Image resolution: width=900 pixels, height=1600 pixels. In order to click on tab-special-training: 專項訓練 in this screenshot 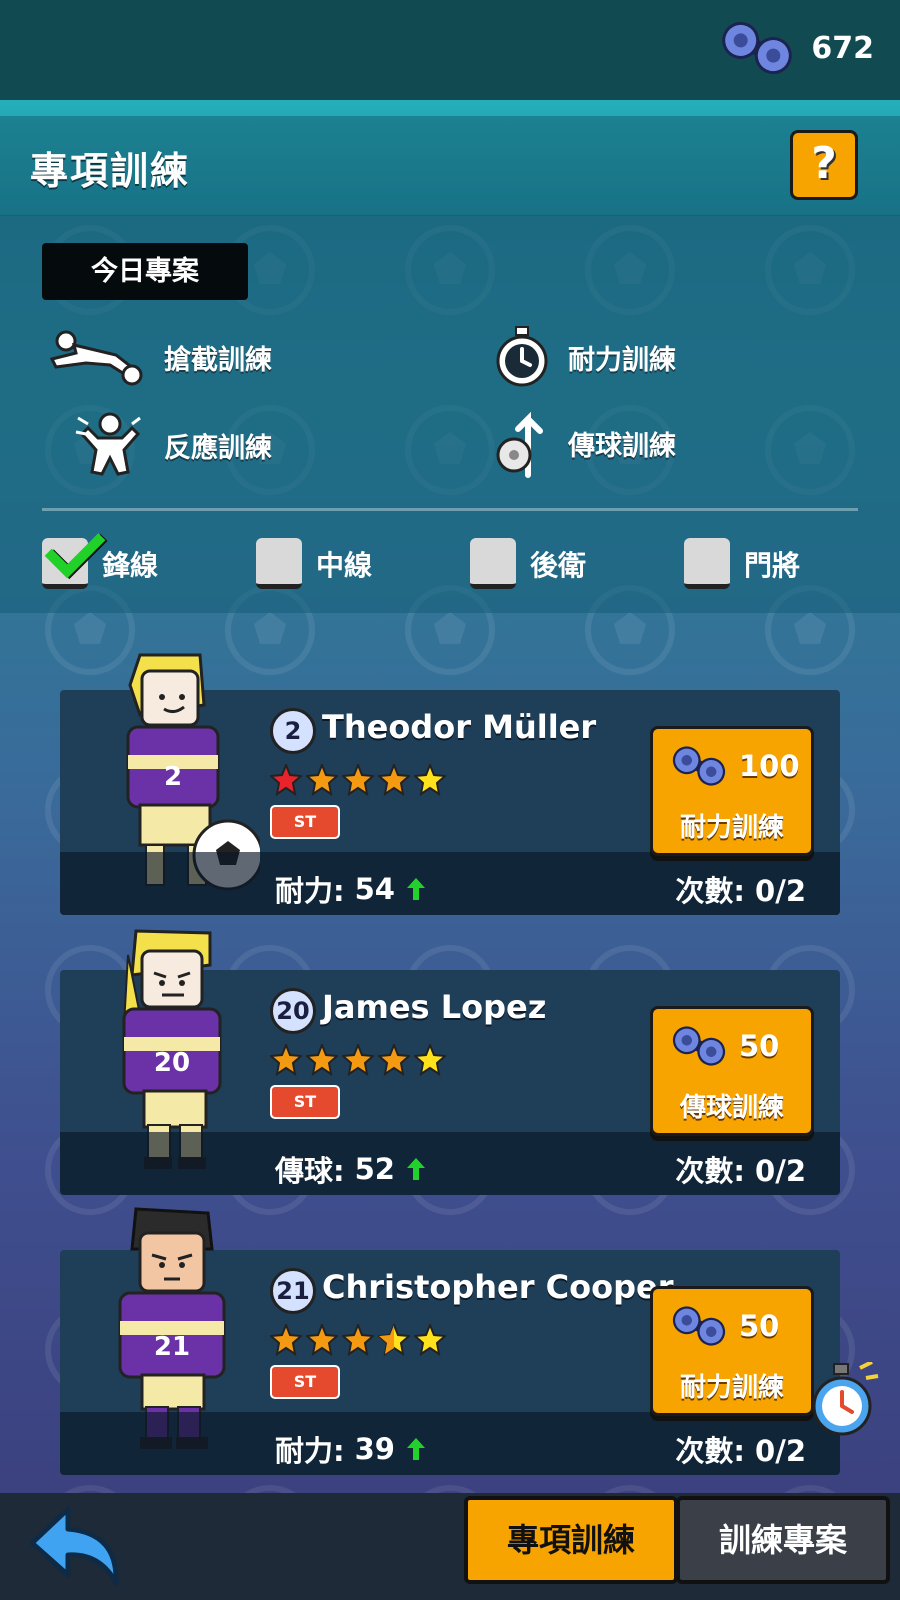, I will do `click(571, 1540)`.